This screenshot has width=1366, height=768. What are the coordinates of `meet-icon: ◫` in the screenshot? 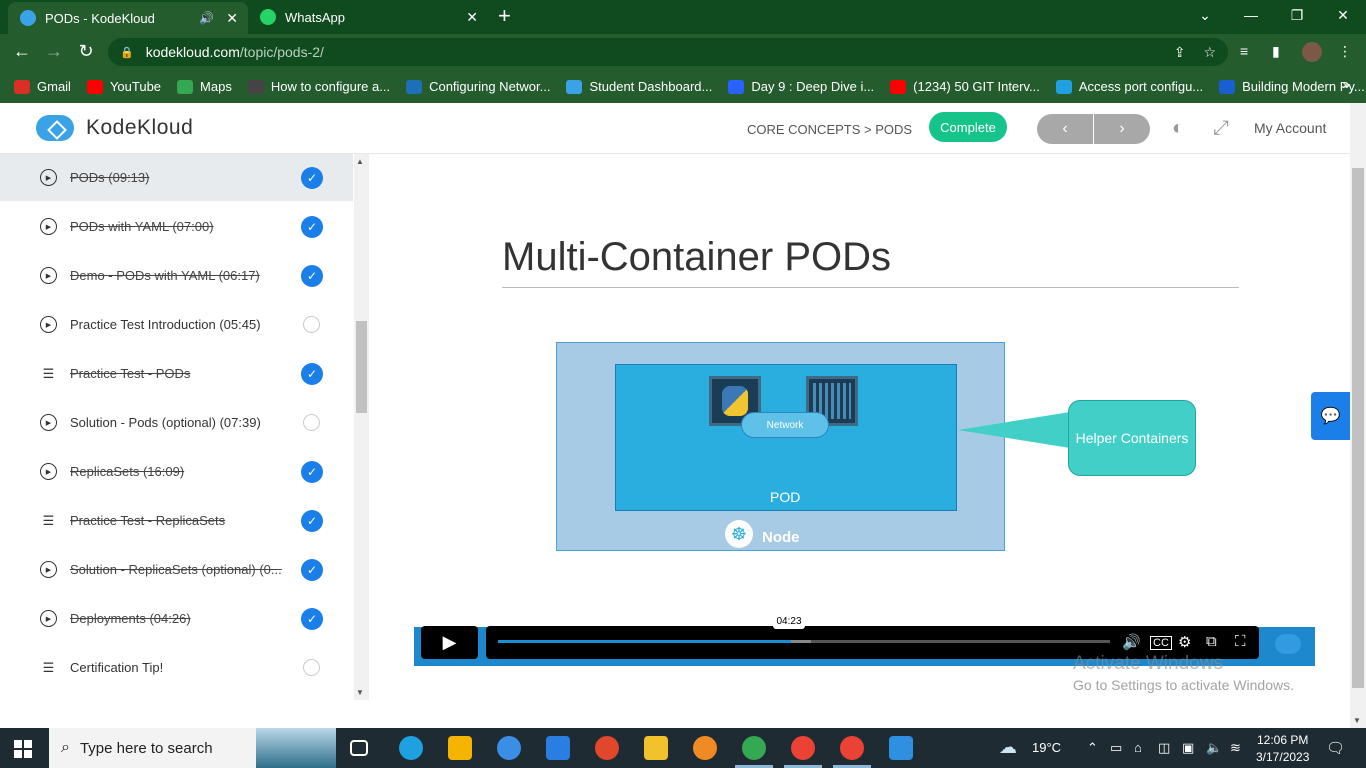 It's located at (1164, 748).